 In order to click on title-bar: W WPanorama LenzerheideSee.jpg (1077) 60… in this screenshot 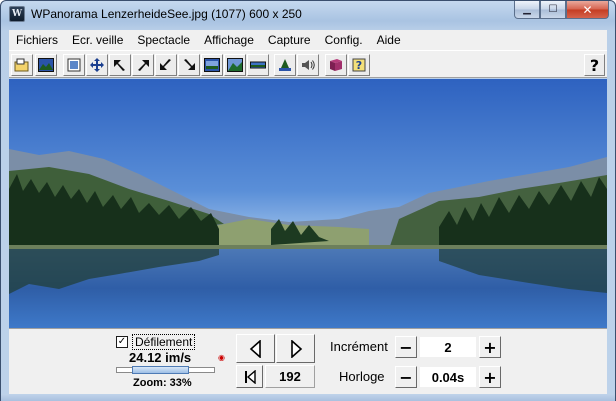, I will do `click(308, 15)`.